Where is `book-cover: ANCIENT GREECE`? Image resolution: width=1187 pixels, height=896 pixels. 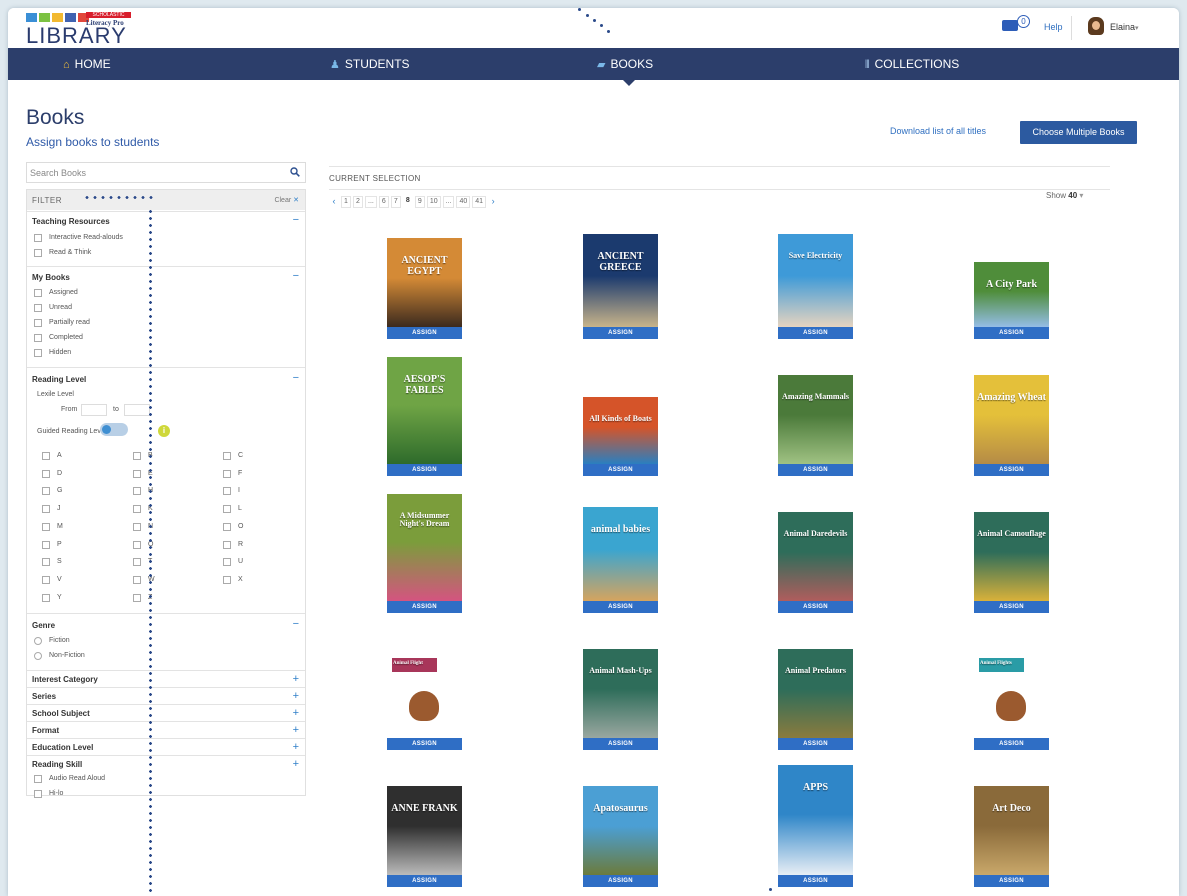
book-cover: ANCIENT GREECE is located at coordinates (620, 280).